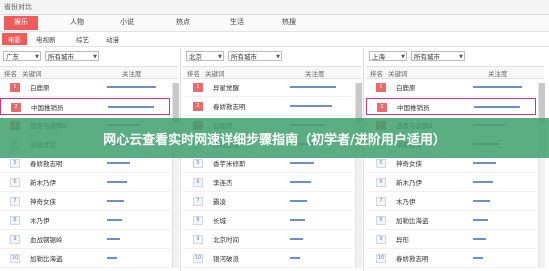  Describe the element at coordinates (378, 57) in the screenshot. I see `province-value: 上海` at that location.